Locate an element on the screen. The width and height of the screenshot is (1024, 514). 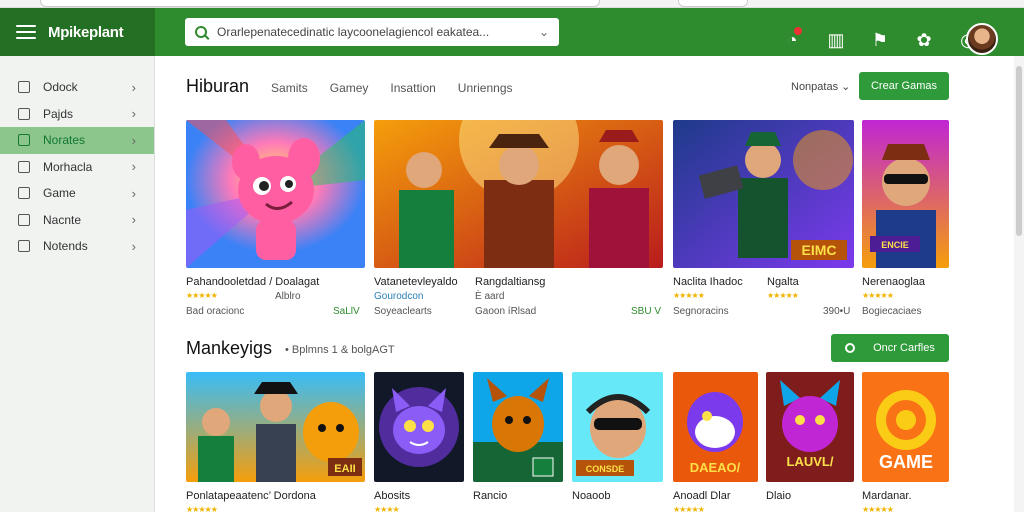
notification-dot is located at coordinates (798, 31).